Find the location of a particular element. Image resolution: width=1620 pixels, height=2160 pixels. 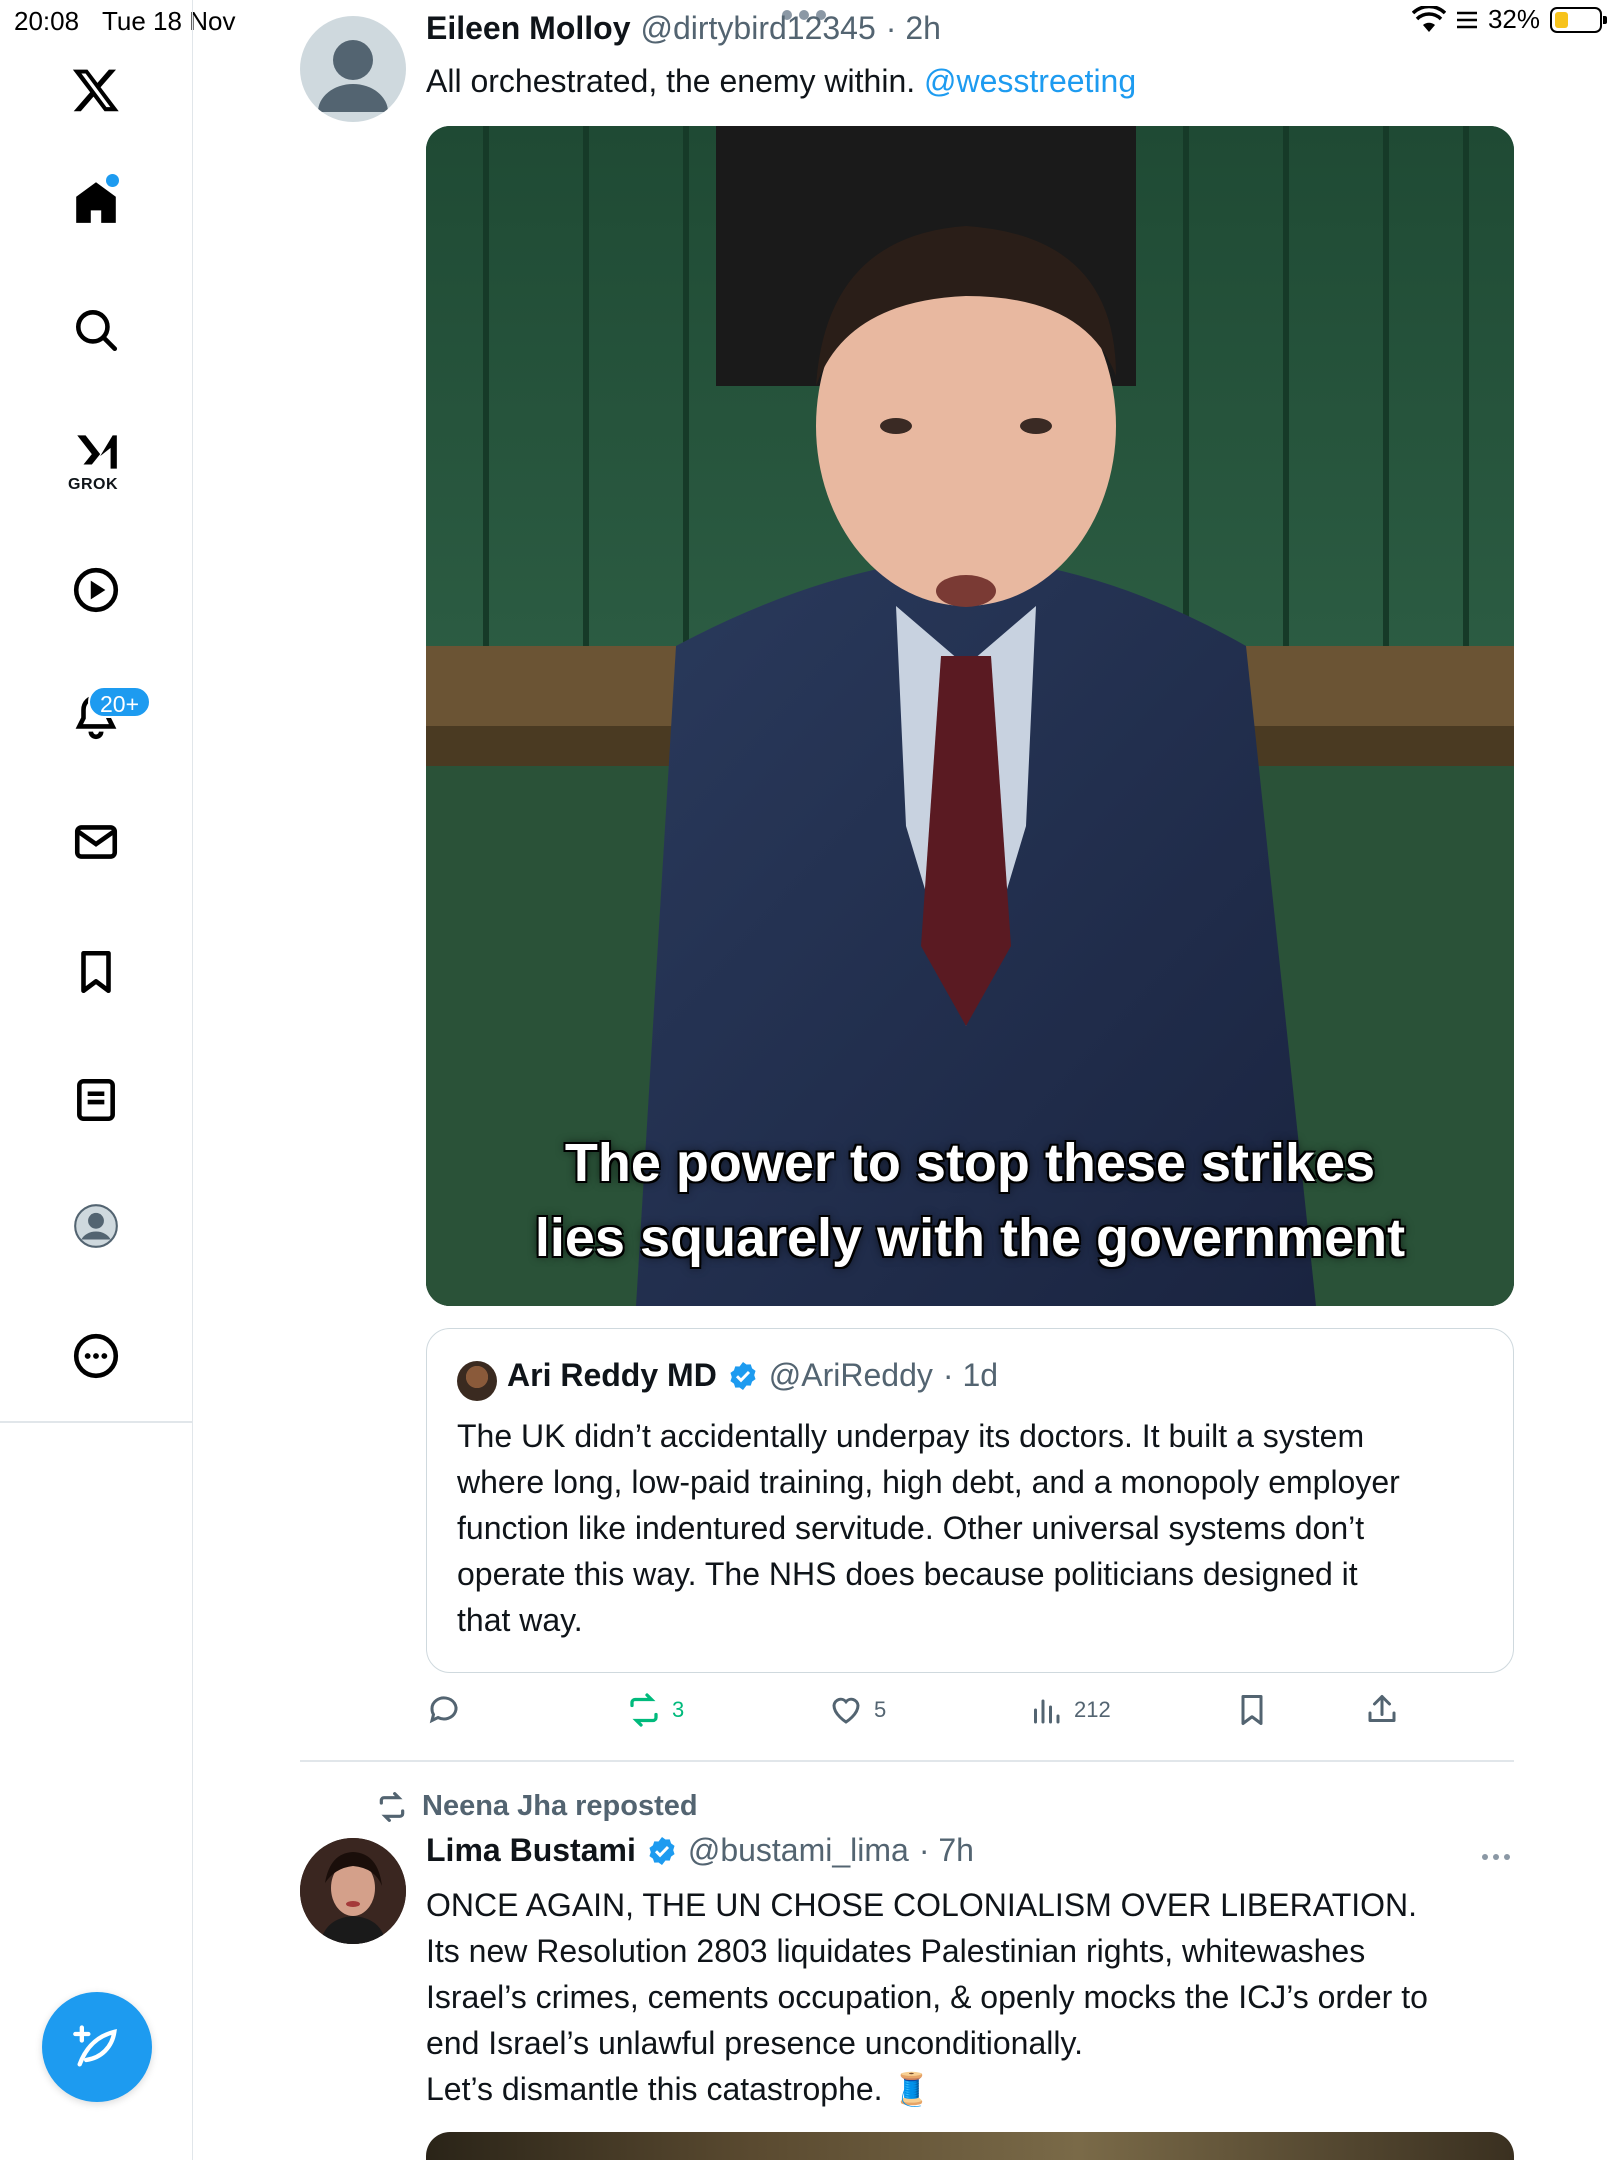

sidebar-item-bookmarks is located at coordinates (96, 972).